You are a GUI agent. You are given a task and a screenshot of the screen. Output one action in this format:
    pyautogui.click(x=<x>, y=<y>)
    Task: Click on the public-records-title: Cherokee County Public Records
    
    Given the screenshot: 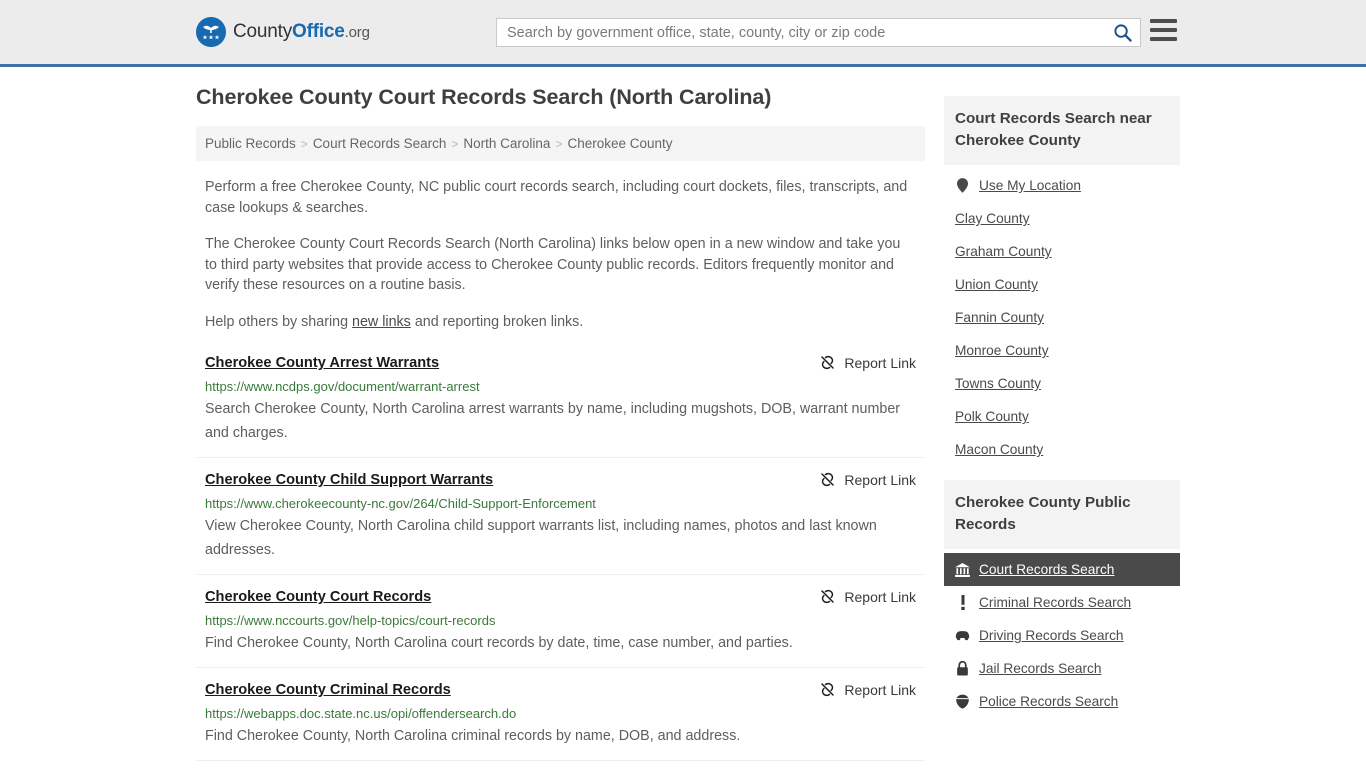 What is the action you would take?
    pyautogui.click(x=1062, y=514)
    